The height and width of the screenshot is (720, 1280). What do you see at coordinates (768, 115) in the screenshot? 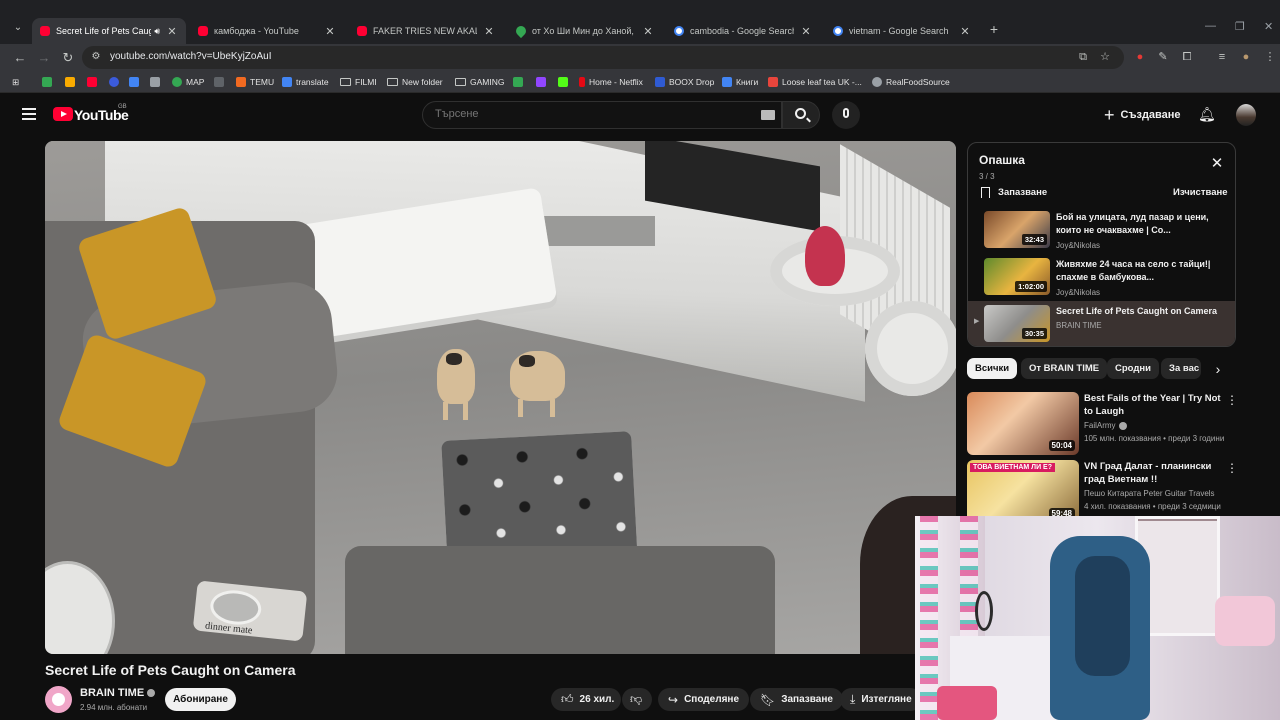
I see `keyboard-icon` at bounding box center [768, 115].